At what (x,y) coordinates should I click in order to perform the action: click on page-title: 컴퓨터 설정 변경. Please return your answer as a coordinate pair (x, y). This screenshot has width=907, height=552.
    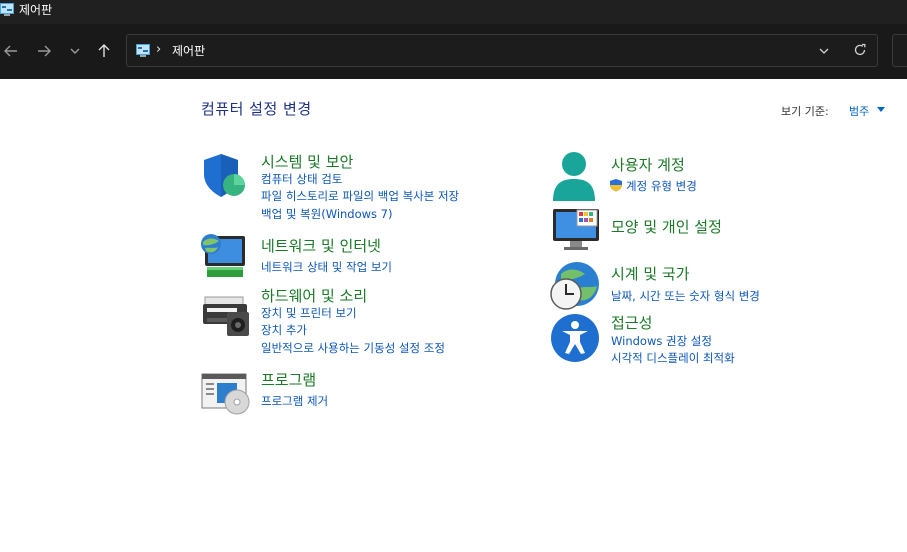
    Looking at the image, I should click on (256, 109).